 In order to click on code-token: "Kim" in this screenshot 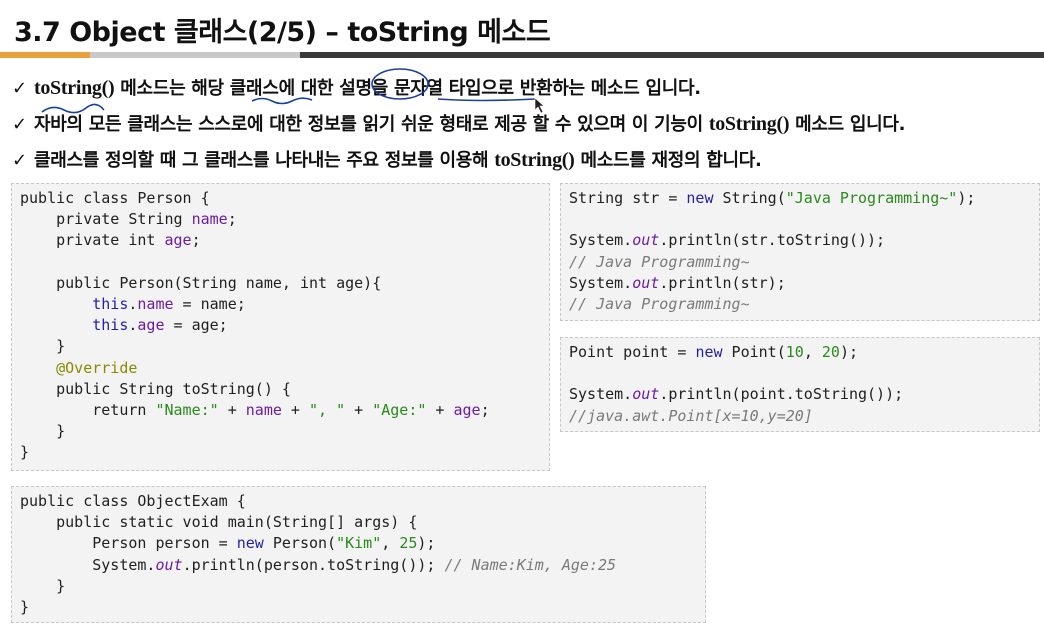, I will do `click(359, 543)`.